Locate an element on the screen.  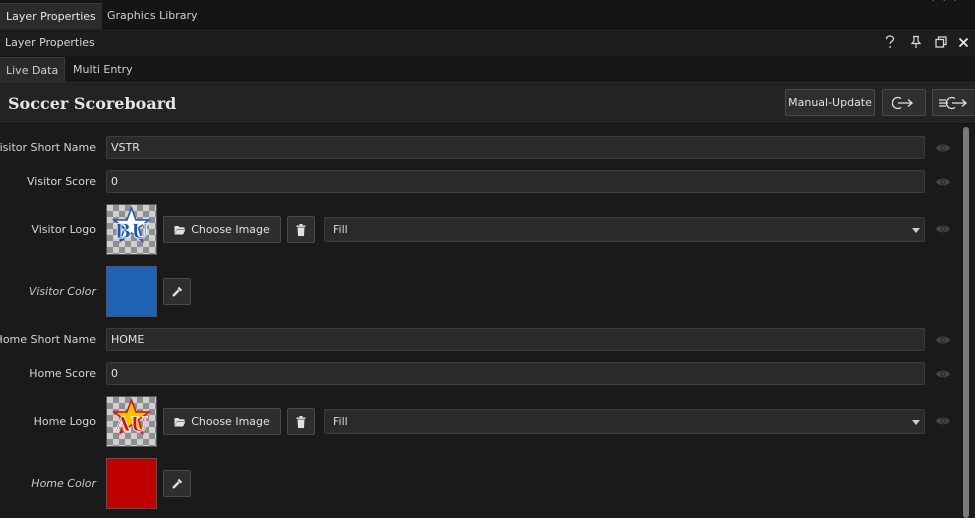
page-title: Soccer Scoreboard is located at coordinates (92, 103).